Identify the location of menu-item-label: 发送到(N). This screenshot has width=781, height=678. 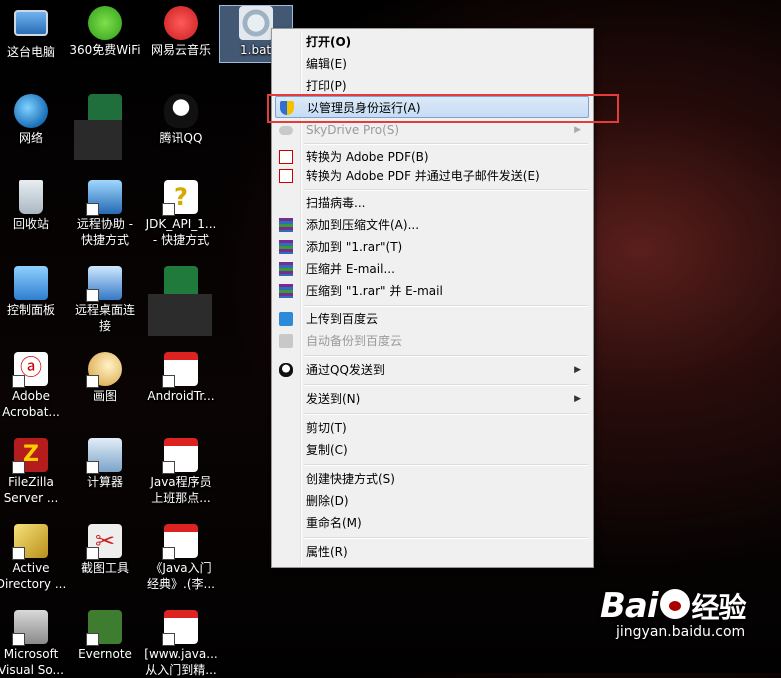
(333, 399).